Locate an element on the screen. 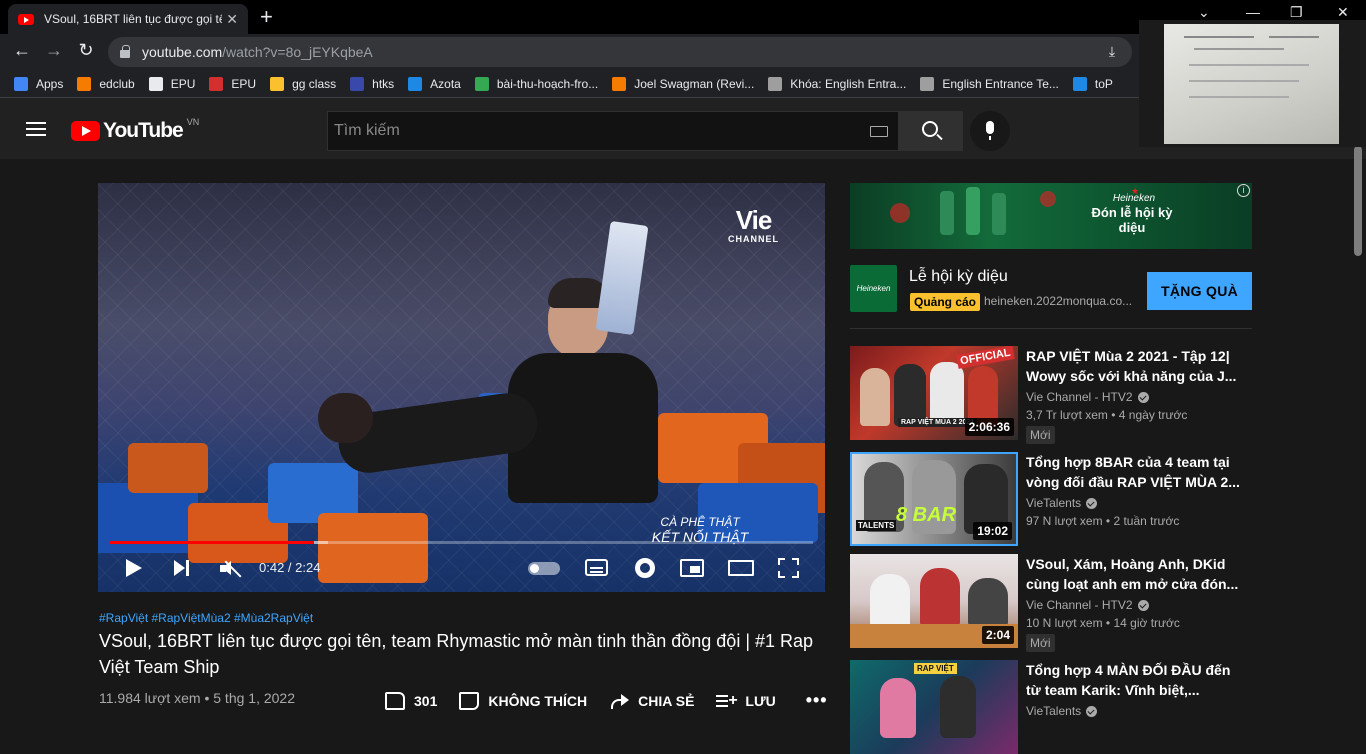  buffered-bar is located at coordinates (320, 542).